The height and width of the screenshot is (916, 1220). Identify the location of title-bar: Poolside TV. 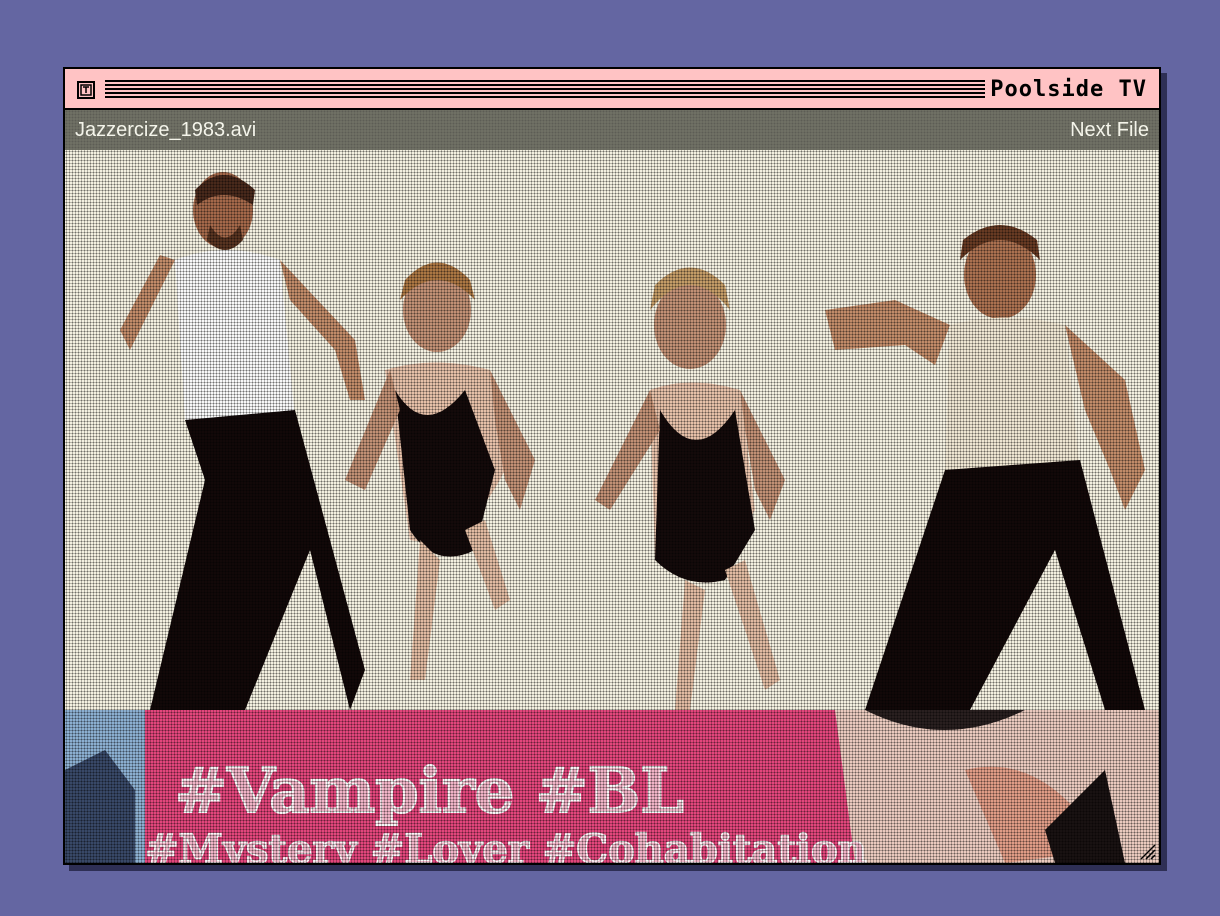
(612, 89).